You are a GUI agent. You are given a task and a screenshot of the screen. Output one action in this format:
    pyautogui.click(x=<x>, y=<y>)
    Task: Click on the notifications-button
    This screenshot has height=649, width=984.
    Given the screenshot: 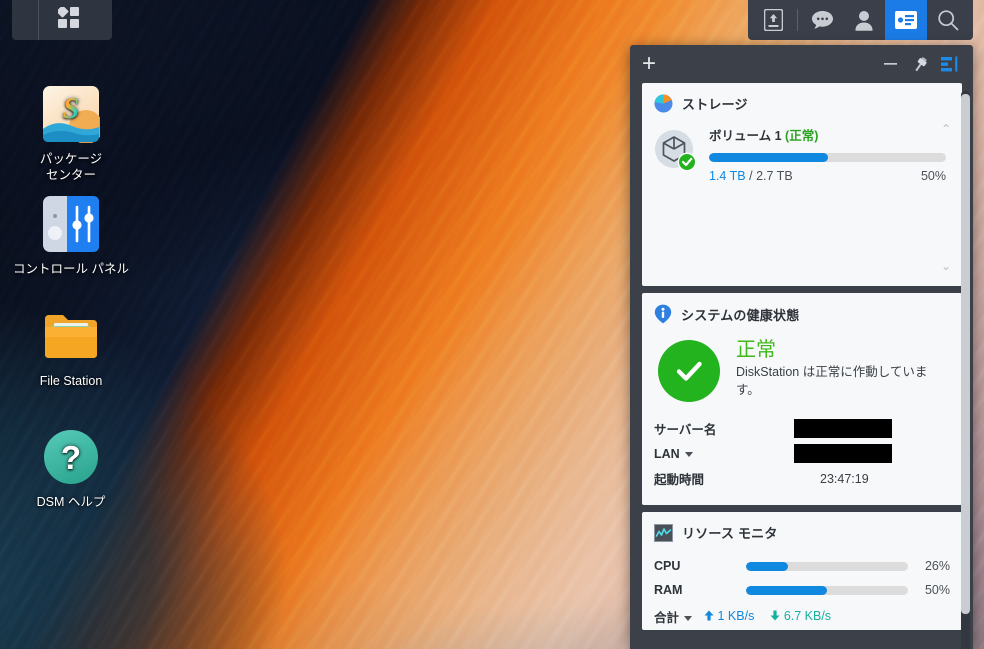 What is the action you would take?
    pyautogui.click(x=822, y=20)
    